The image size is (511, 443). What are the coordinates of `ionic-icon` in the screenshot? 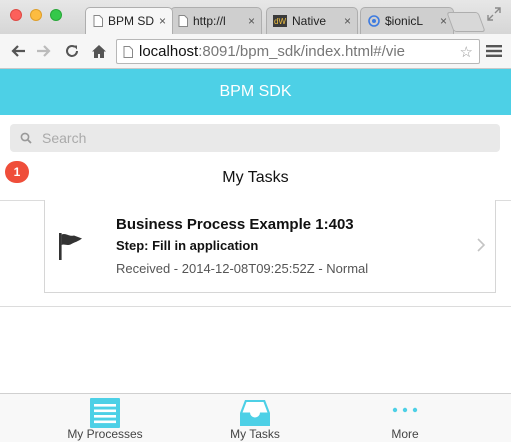 It's located at (373, 21).